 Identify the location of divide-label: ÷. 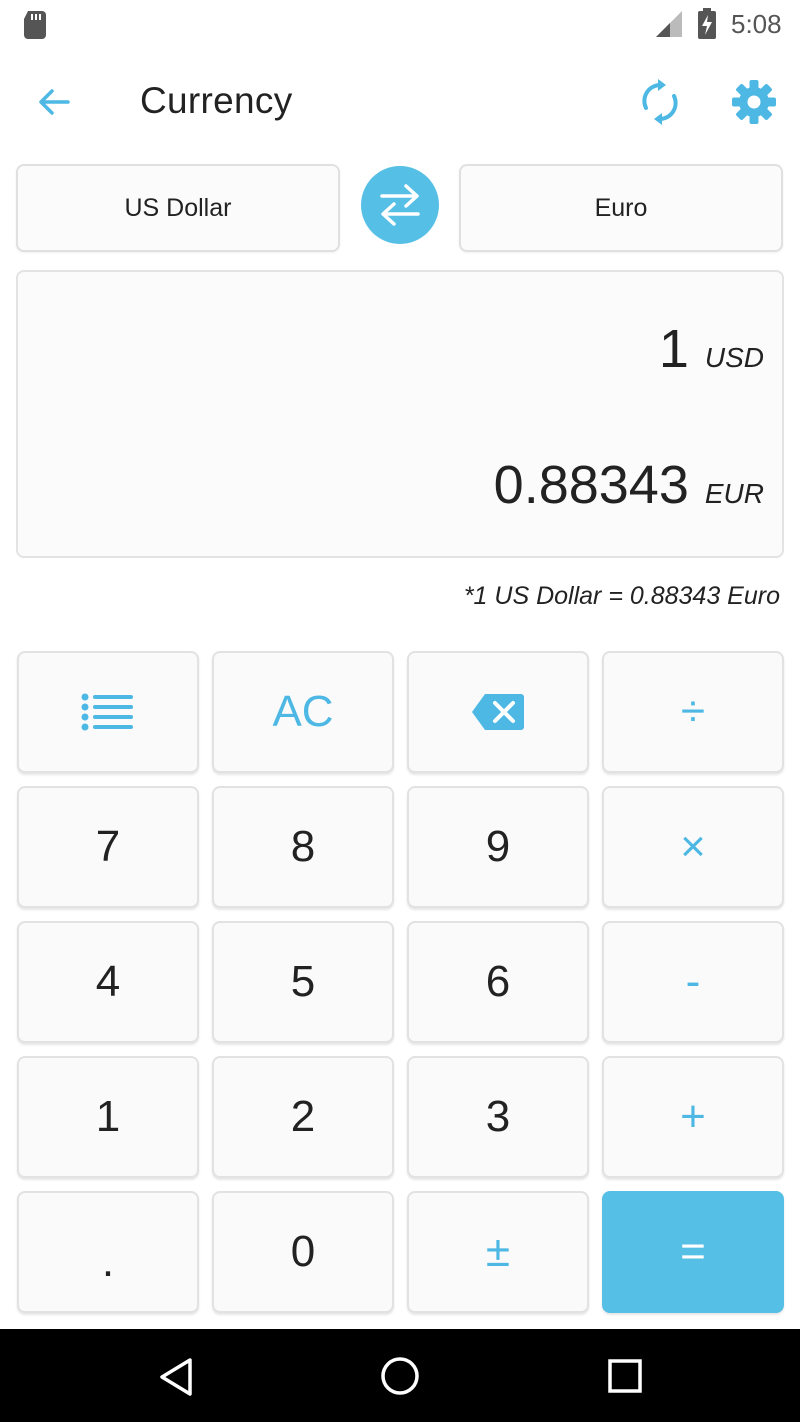
(693, 711).